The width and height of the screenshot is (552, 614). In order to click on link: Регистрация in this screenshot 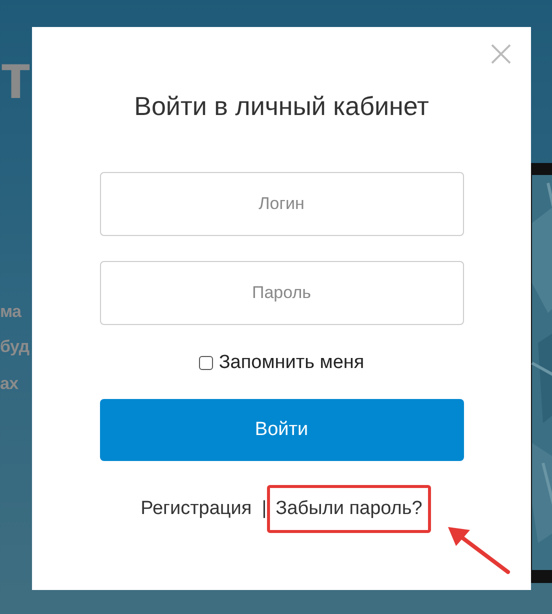, I will do `click(195, 509)`.